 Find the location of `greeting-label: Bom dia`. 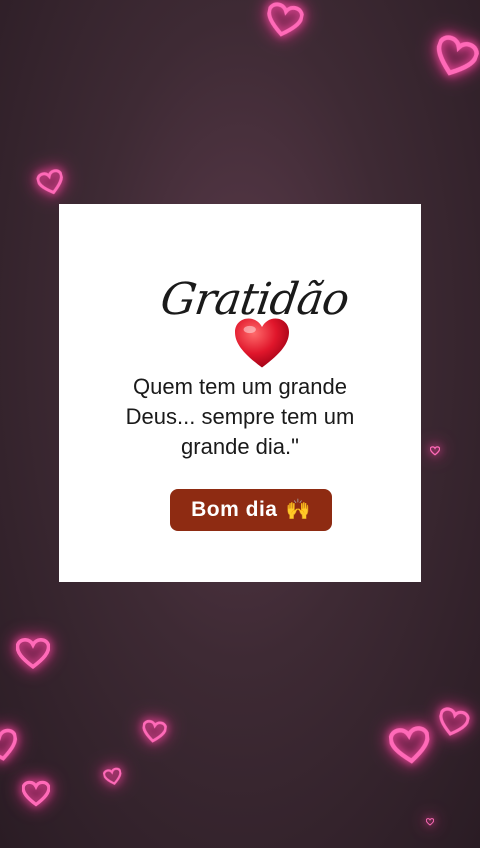

greeting-label: Bom dia is located at coordinates (234, 509).